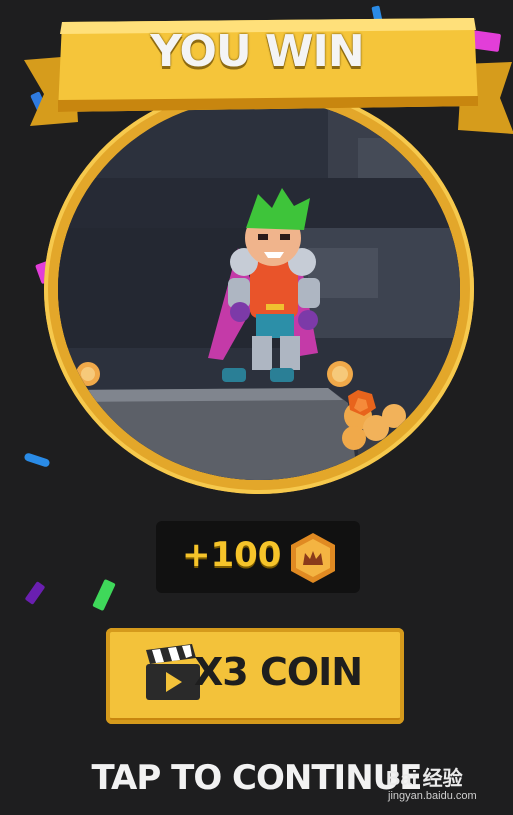 The width and height of the screenshot is (513, 815). Describe the element at coordinates (232, 555) in the screenshot. I see `reward-amount: +100` at that location.